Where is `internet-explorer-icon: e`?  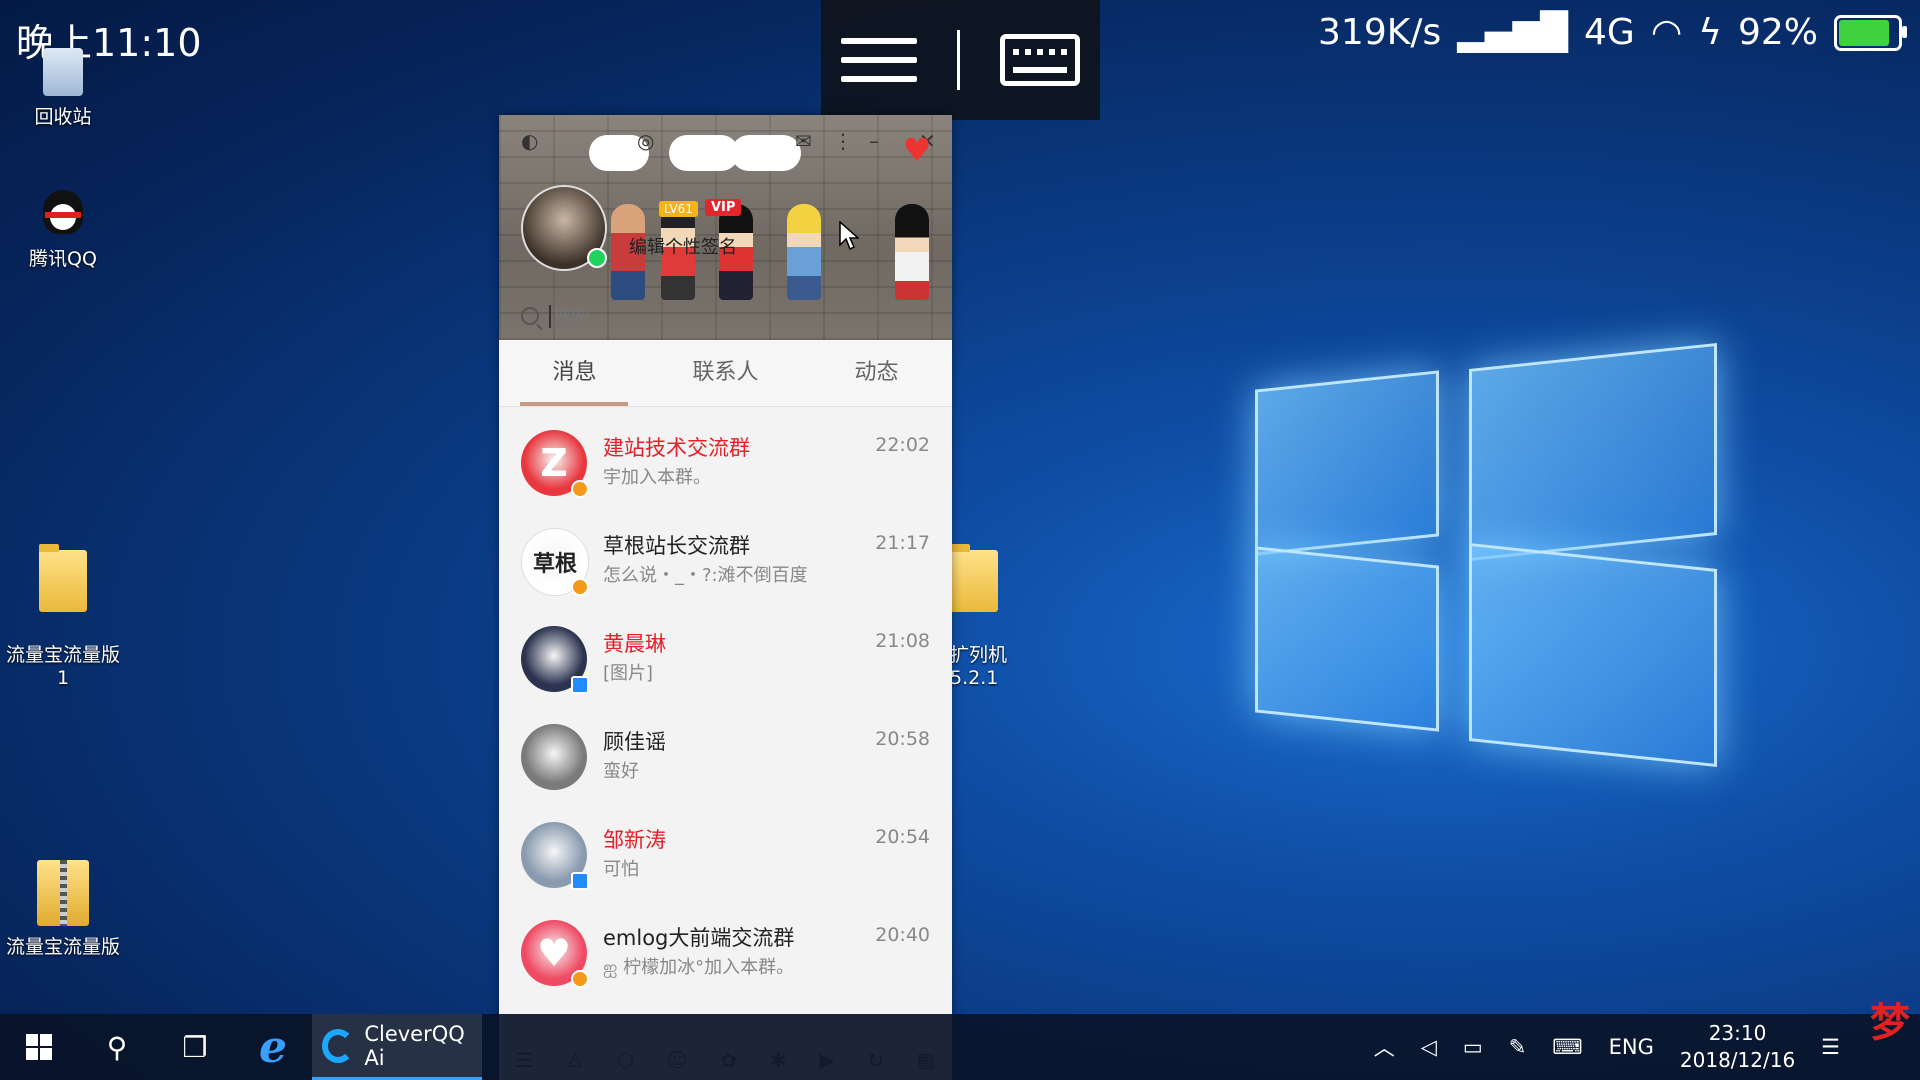 internet-explorer-icon: e is located at coordinates (273, 1047).